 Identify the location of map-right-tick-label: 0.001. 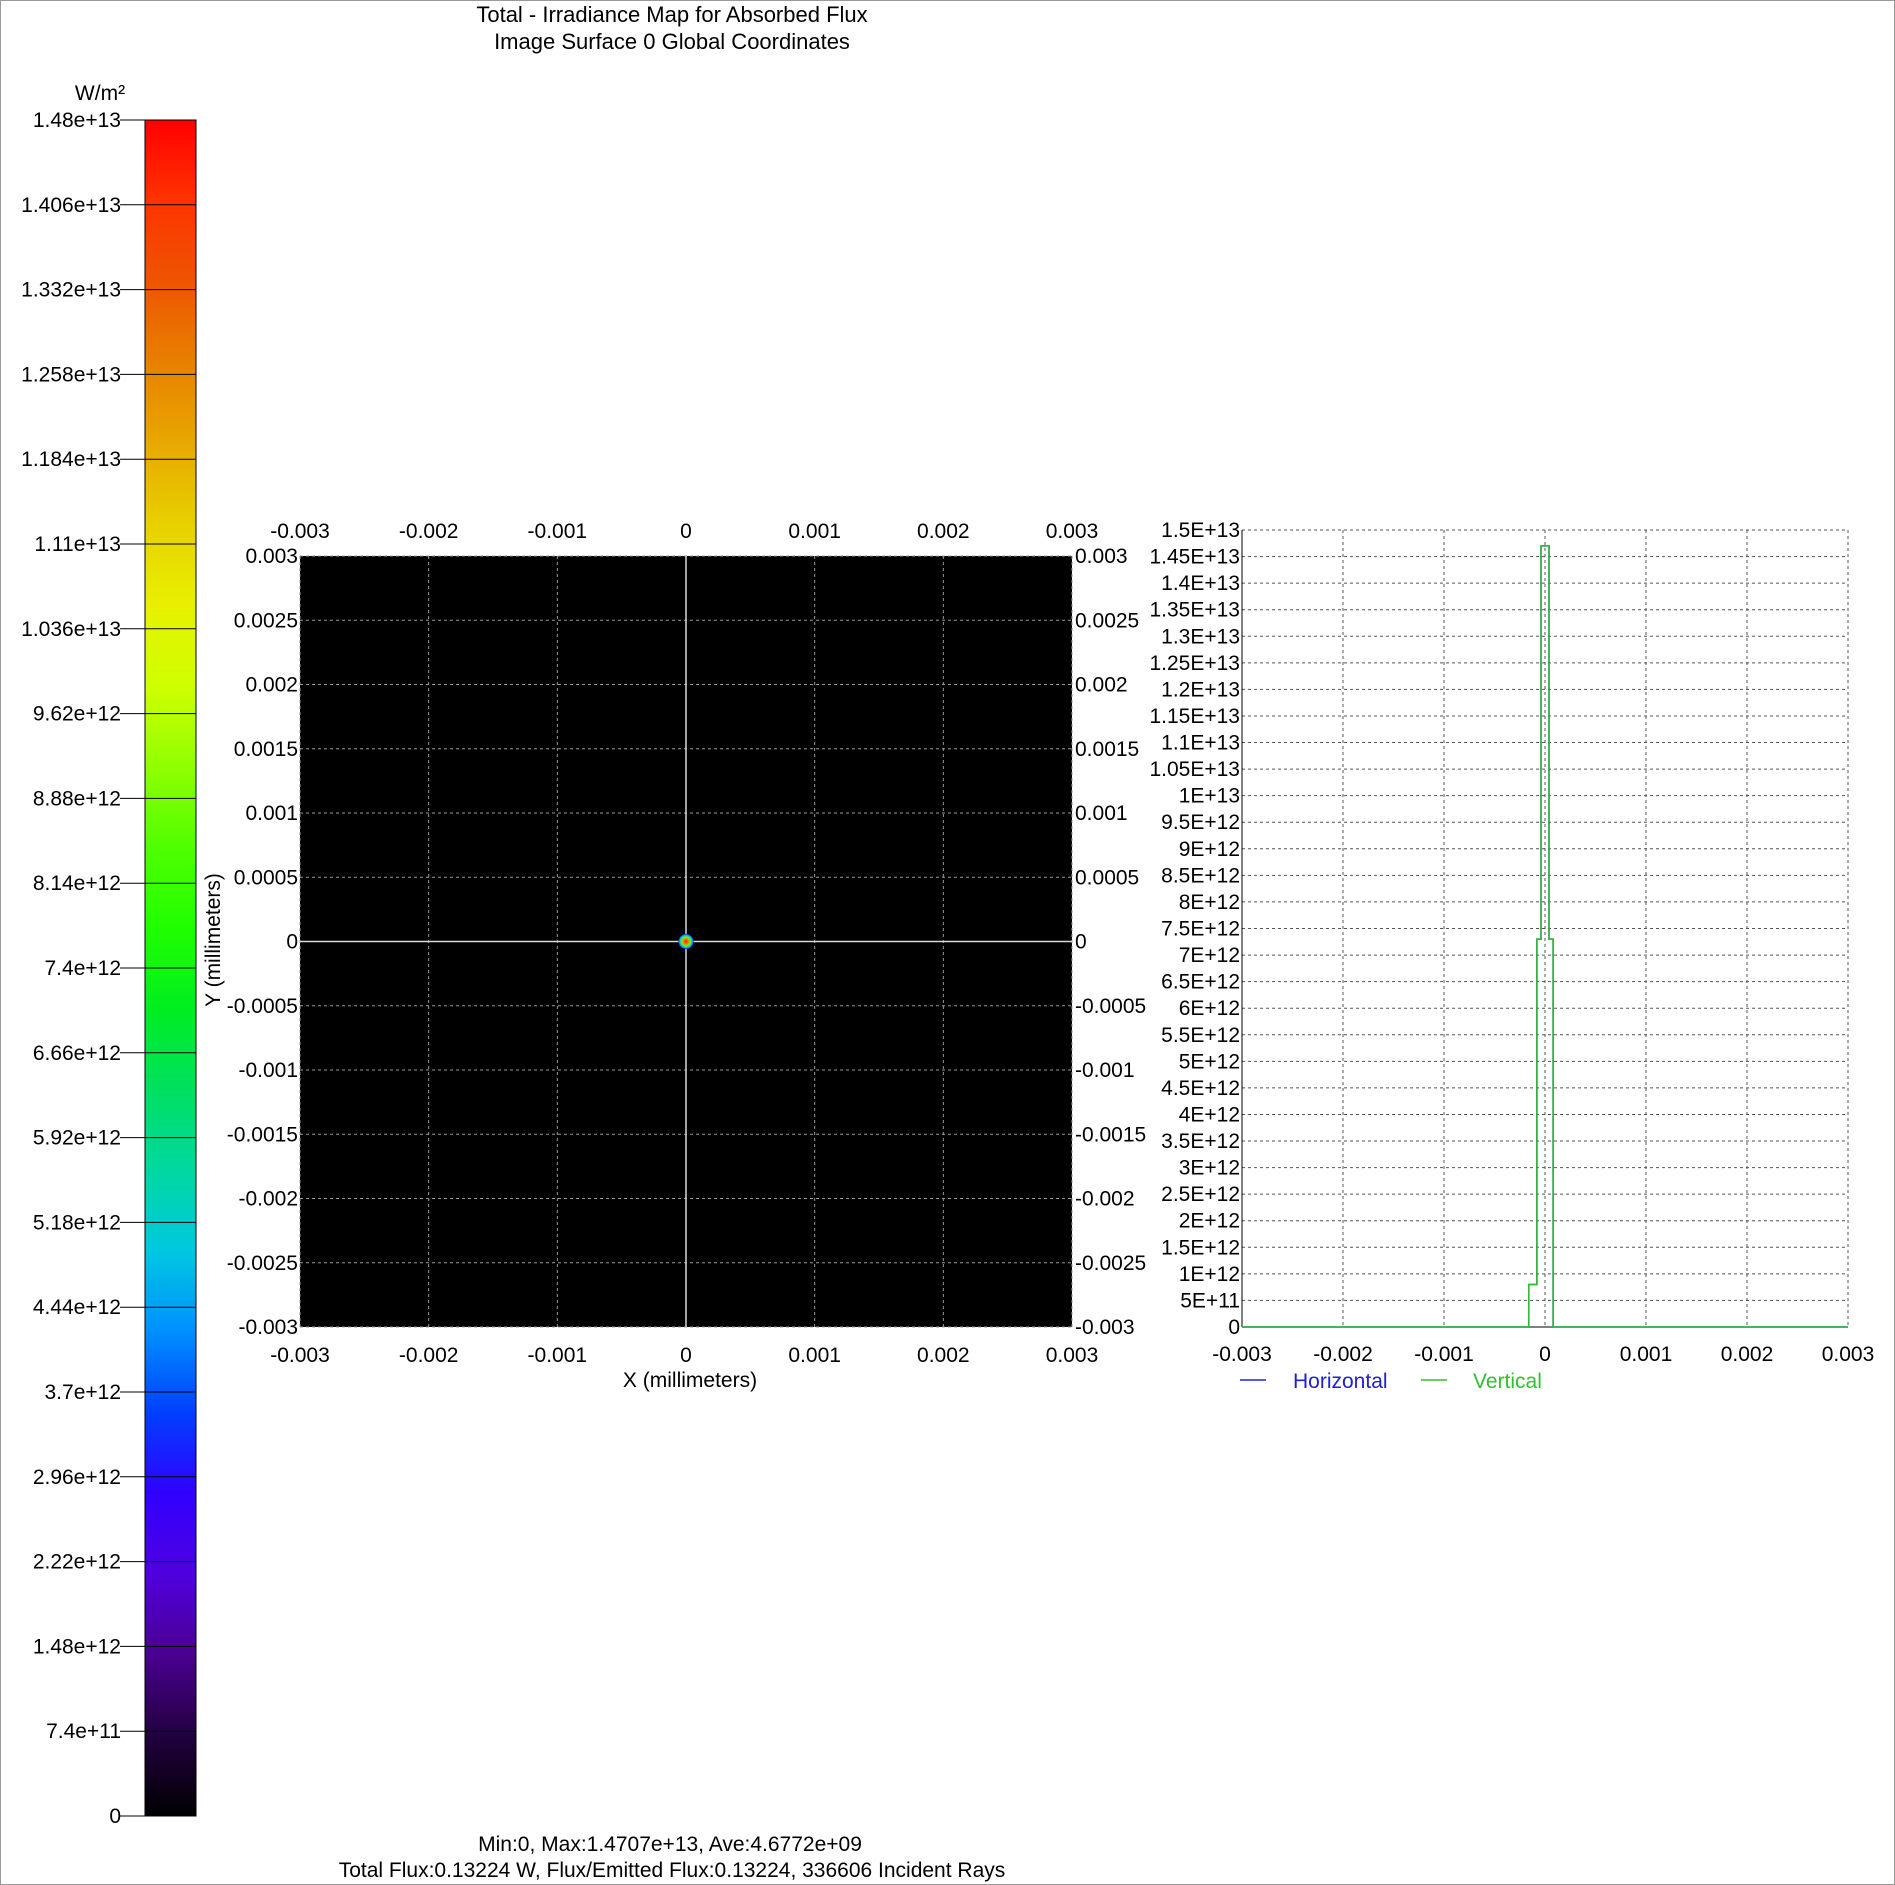
(1101, 813).